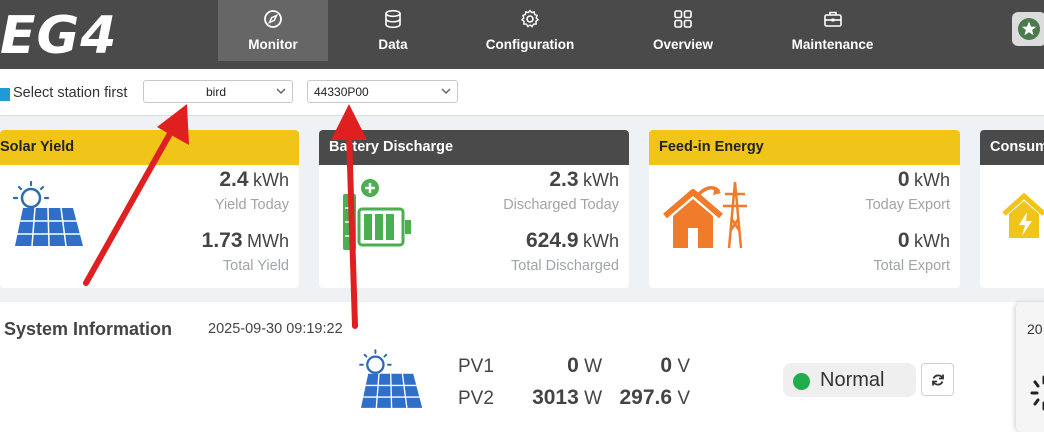 This screenshot has height=432, width=1044. I want to click on nav-item-maintenance: Maintenance, so click(832, 30).